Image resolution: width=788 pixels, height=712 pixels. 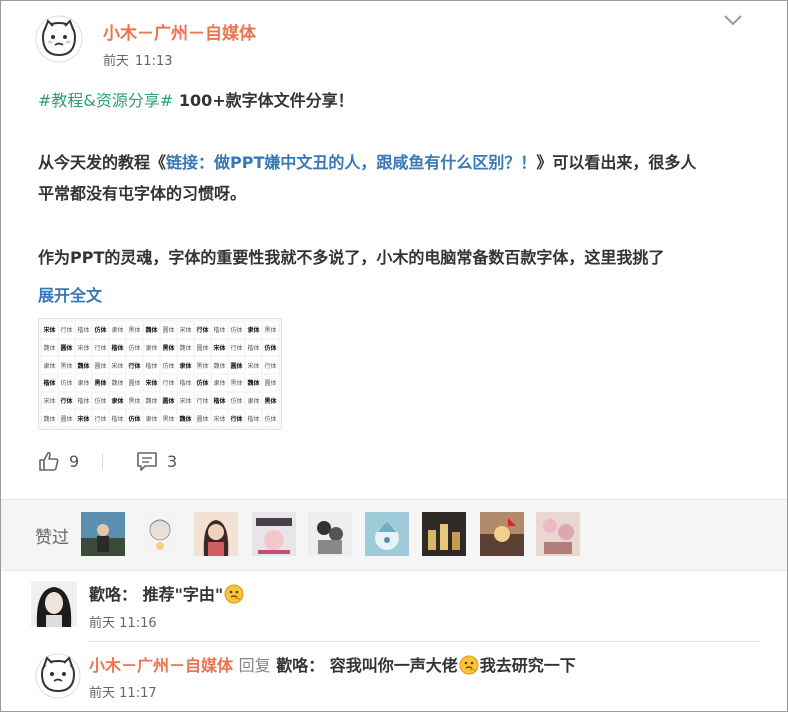 What do you see at coordinates (733, 20) in the screenshot?
I see `chevron-down-icon` at bounding box center [733, 20].